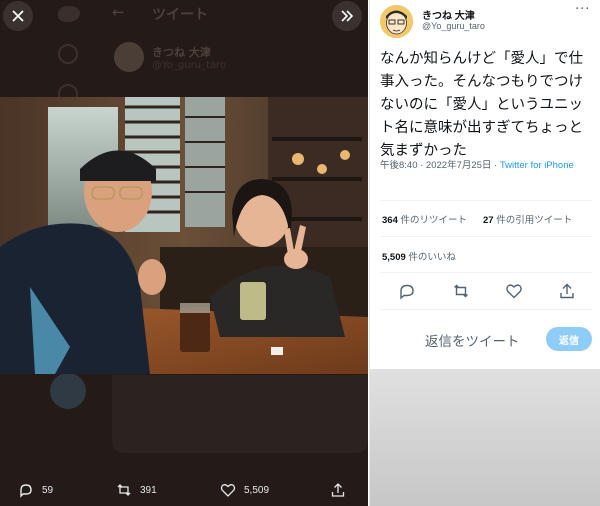  I want to click on background-handle: @Yo_guru_taro, so click(189, 65).